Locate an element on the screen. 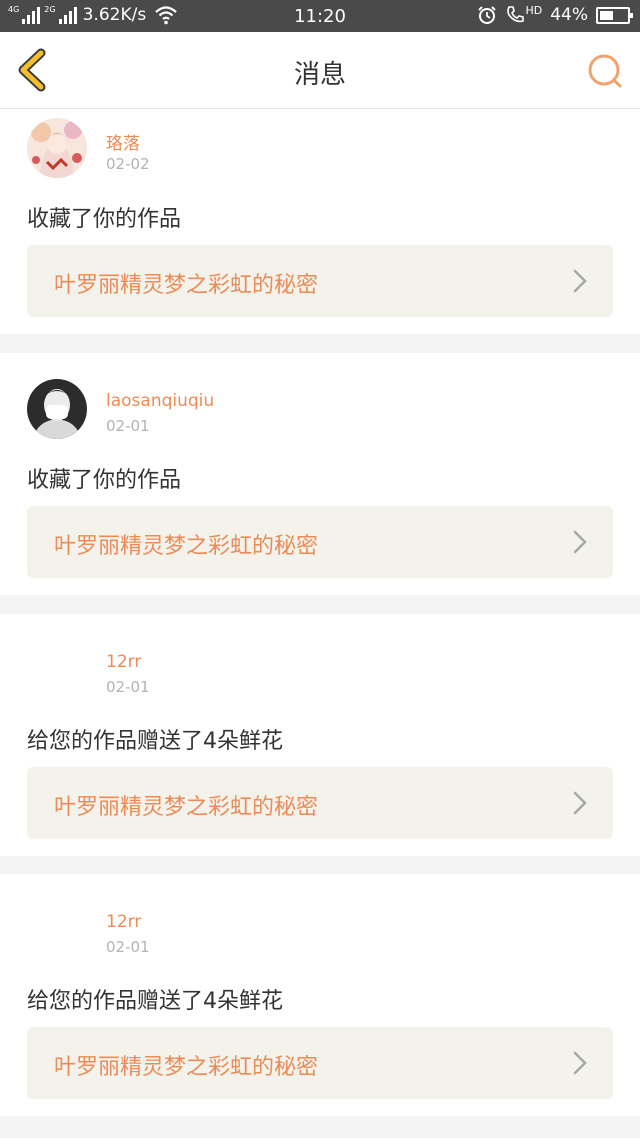  username: laosanqiuqiu is located at coordinates (160, 401).